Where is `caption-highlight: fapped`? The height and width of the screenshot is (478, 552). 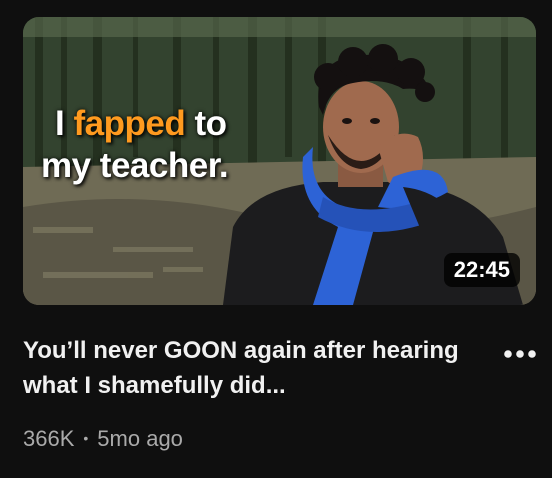
caption-highlight: fapped is located at coordinates (129, 123).